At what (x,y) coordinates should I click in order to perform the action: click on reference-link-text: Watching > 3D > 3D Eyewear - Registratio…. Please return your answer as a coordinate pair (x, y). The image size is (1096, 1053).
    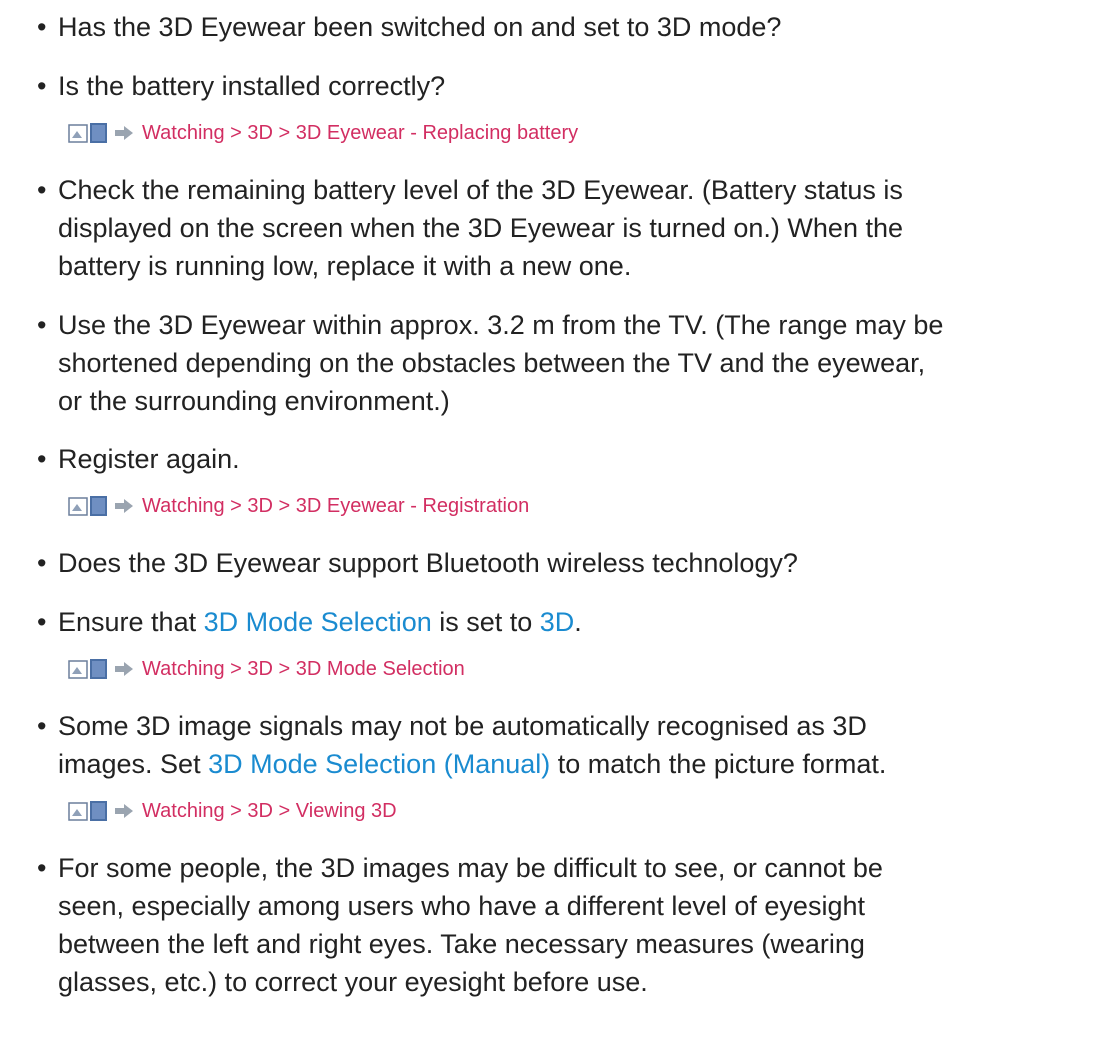
    Looking at the image, I should click on (336, 505).